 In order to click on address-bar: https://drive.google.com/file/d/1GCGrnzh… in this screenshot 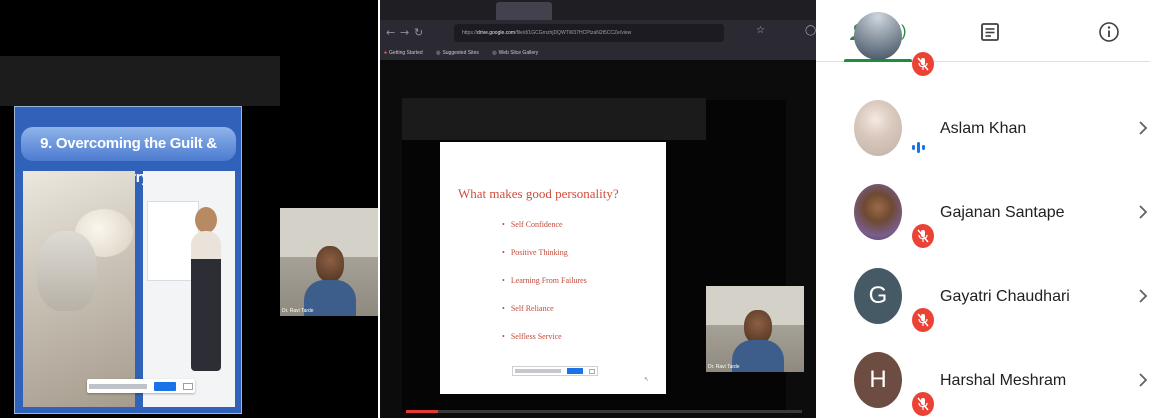, I will do `click(589, 33)`.